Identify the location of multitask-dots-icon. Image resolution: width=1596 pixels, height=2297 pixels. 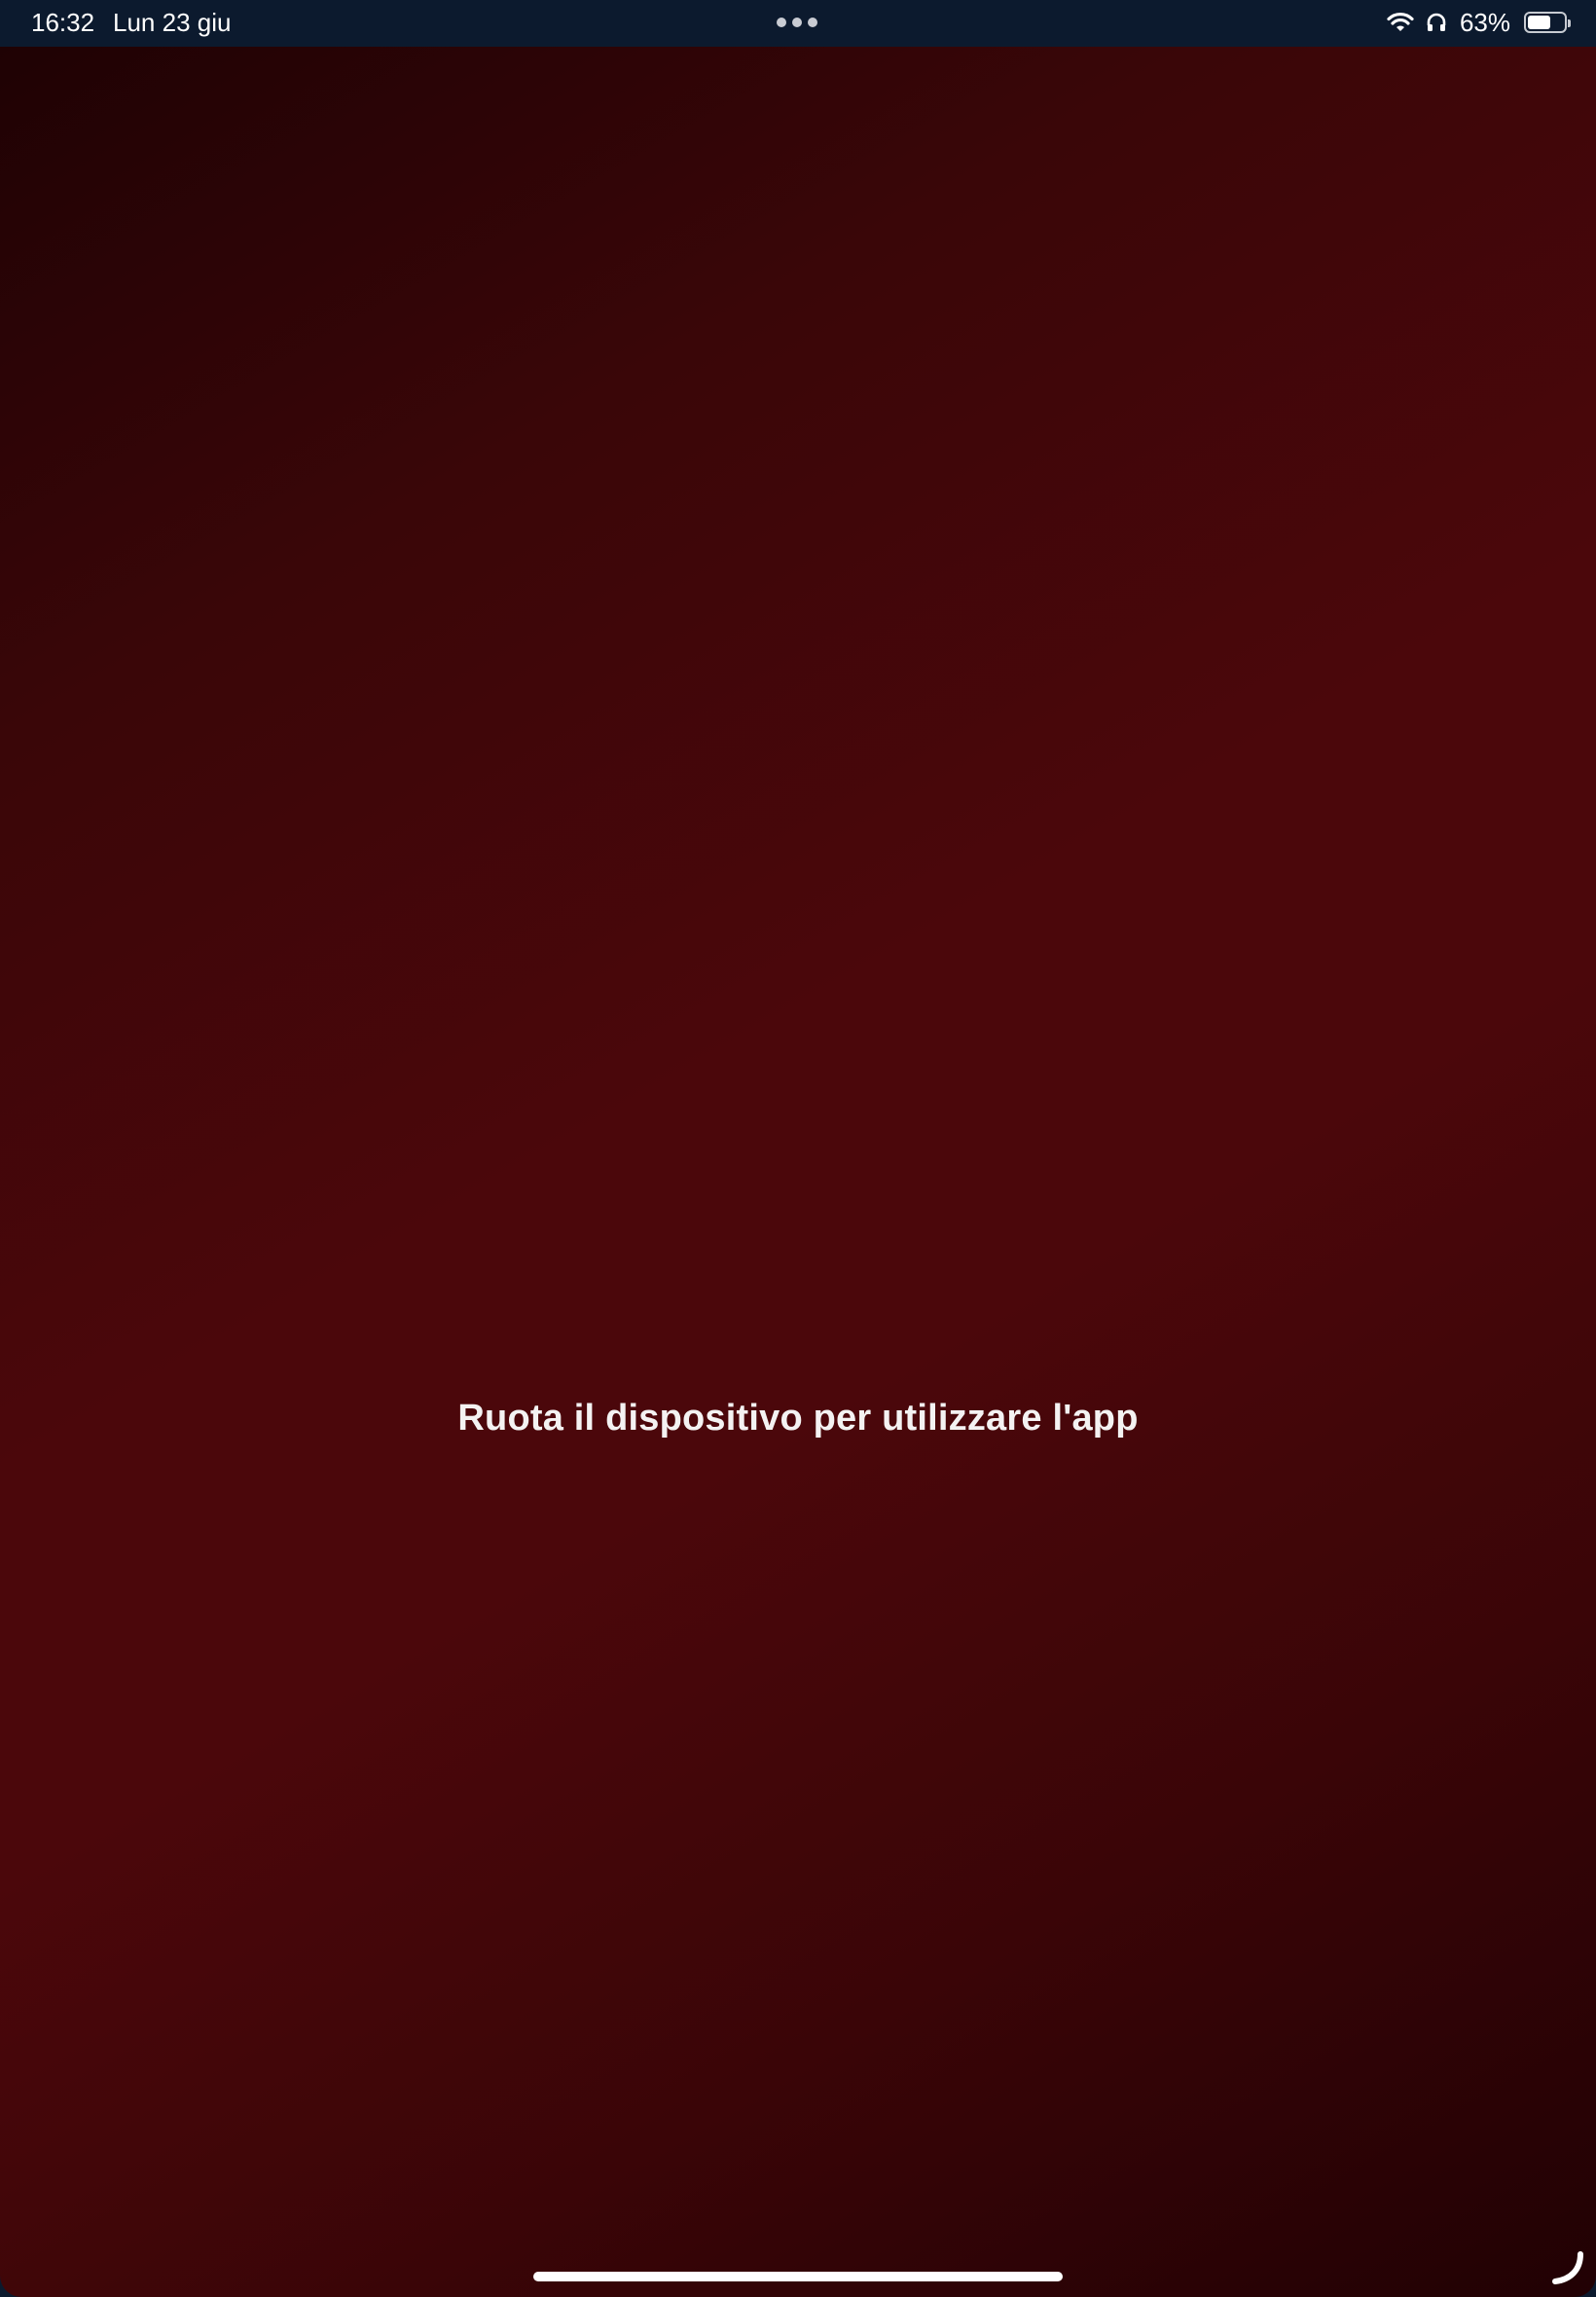
(797, 22).